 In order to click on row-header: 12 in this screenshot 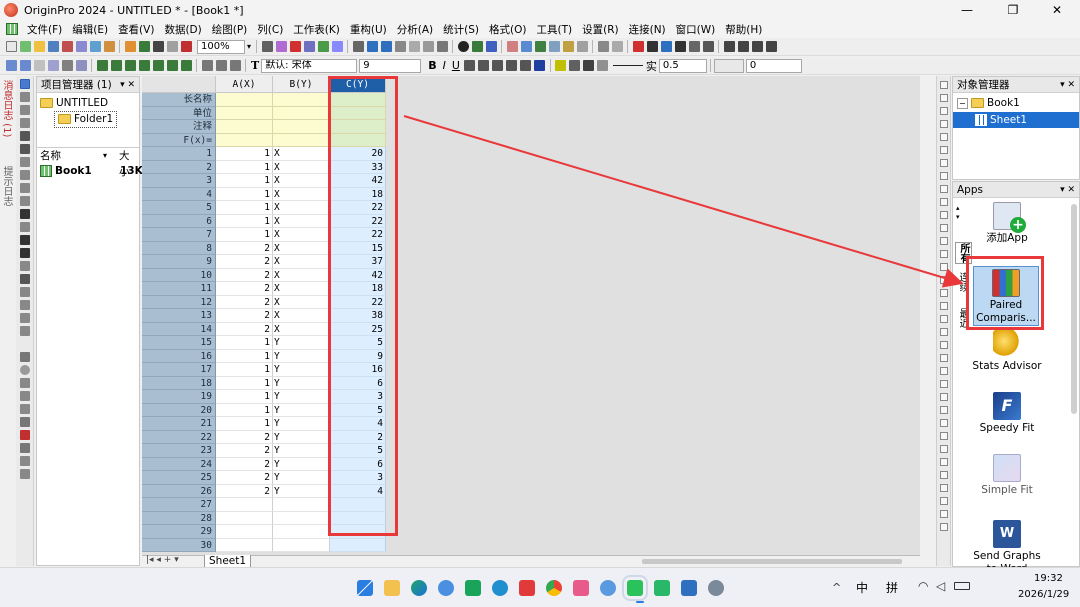, I will do `click(179, 302)`.